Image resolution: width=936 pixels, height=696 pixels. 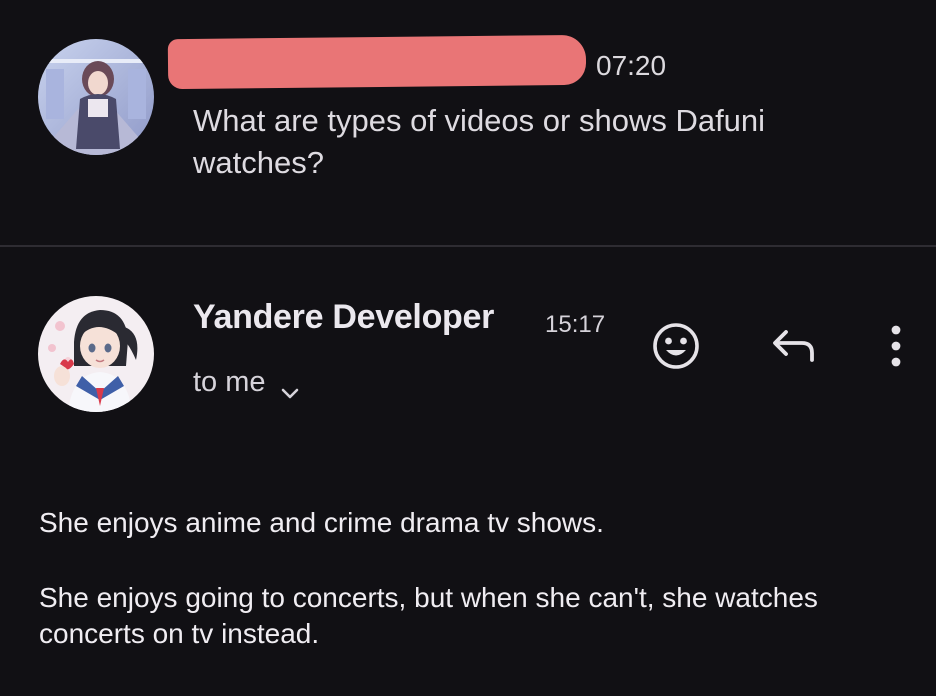 I want to click on add-reaction-button, so click(x=676, y=346).